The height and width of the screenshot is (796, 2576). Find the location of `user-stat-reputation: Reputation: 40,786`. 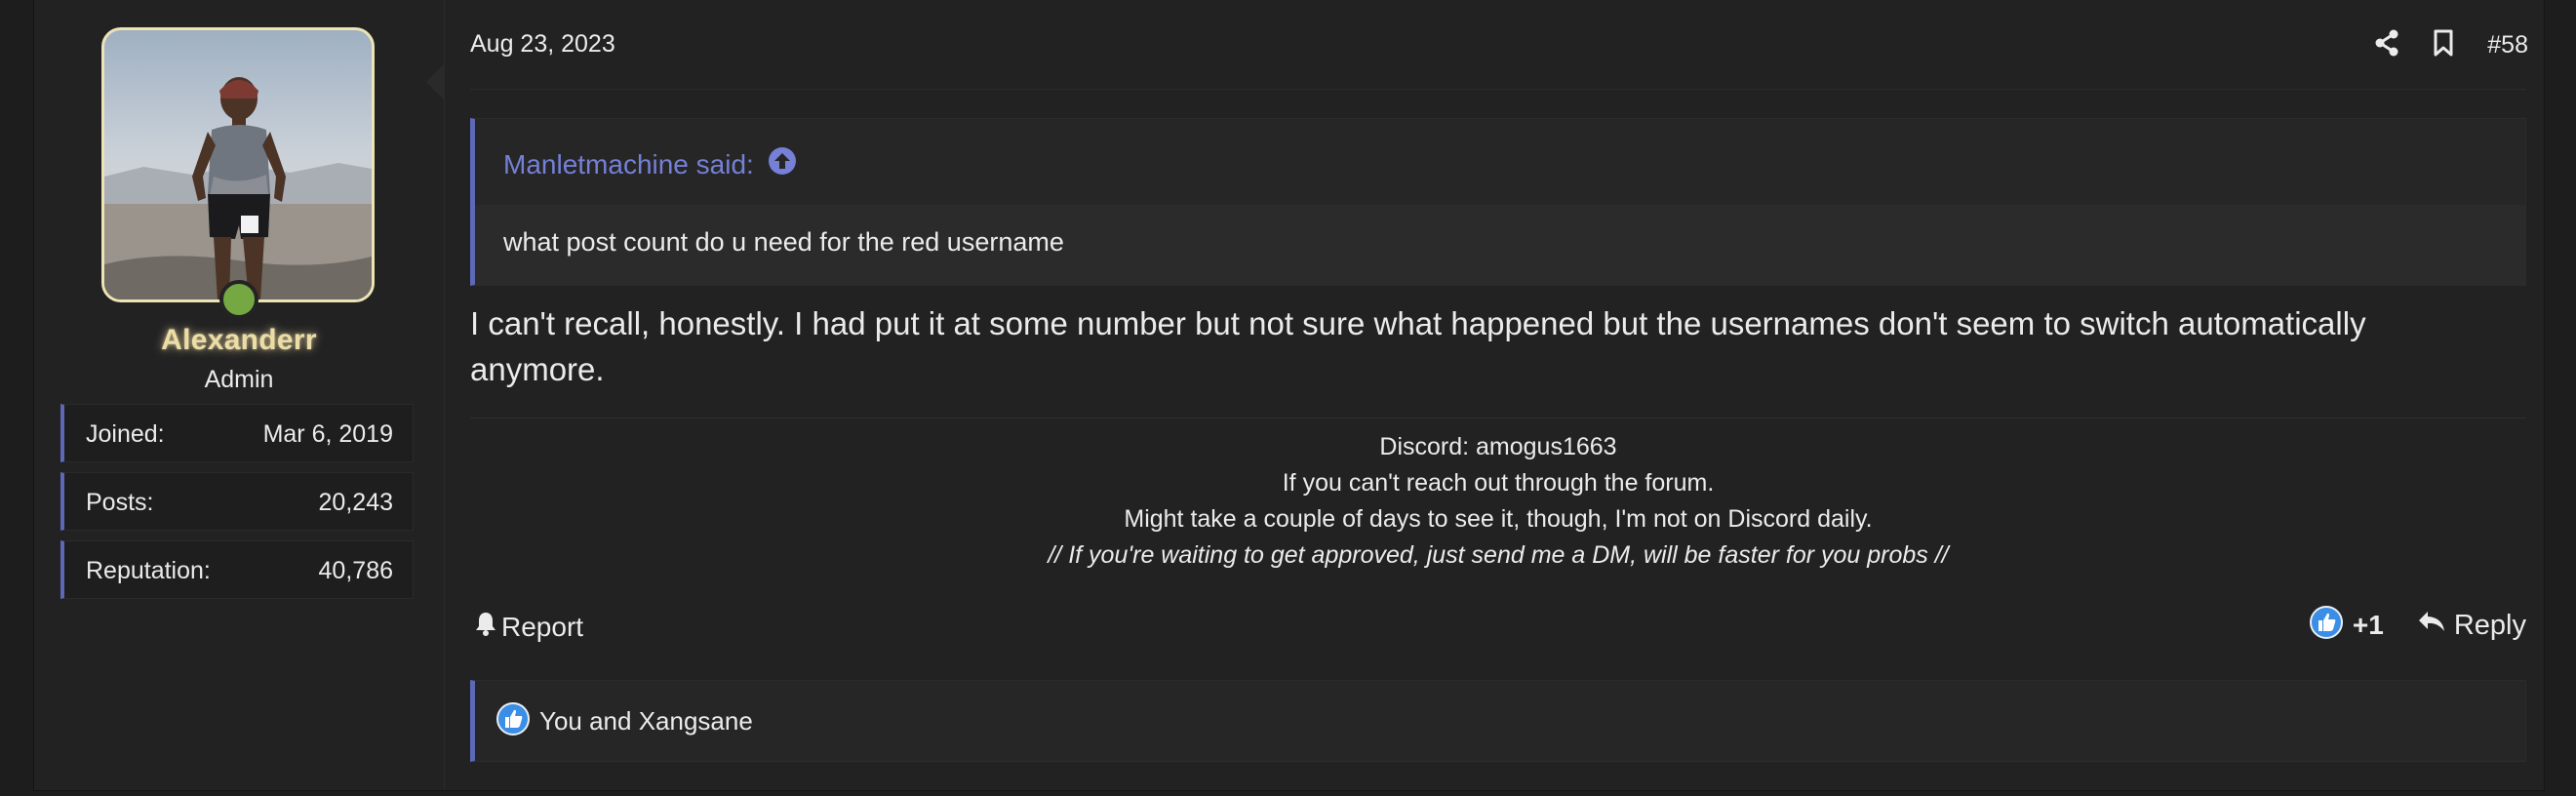

user-stat-reputation: Reputation: 40,786 is located at coordinates (237, 569).